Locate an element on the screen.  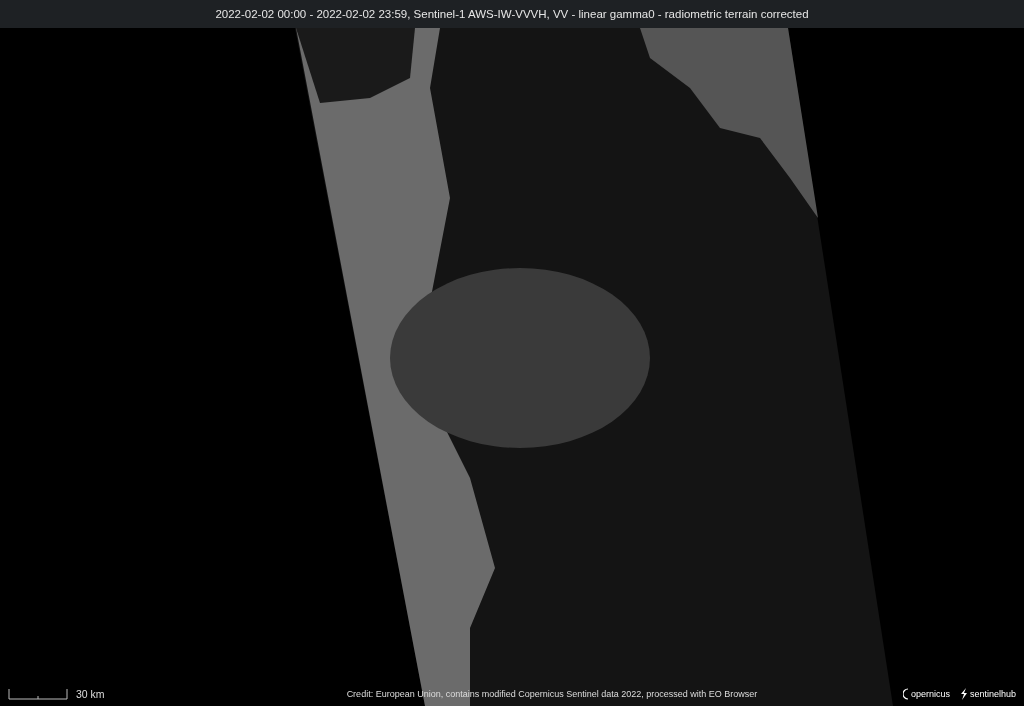
sentinelhub-logo: sentinelhub is located at coordinates (987, 694).